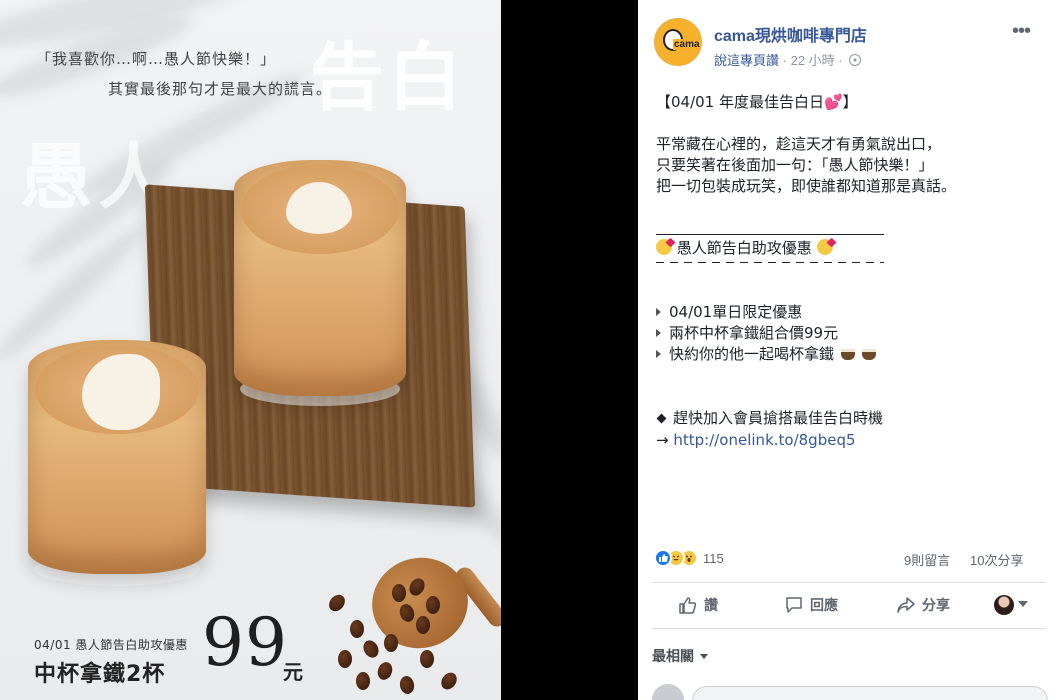 The width and height of the screenshot is (1060, 700). I want to click on post-paragraph-1: 平常藏在心裡的，趁這天才有勇氣說出口，, so click(799, 144).